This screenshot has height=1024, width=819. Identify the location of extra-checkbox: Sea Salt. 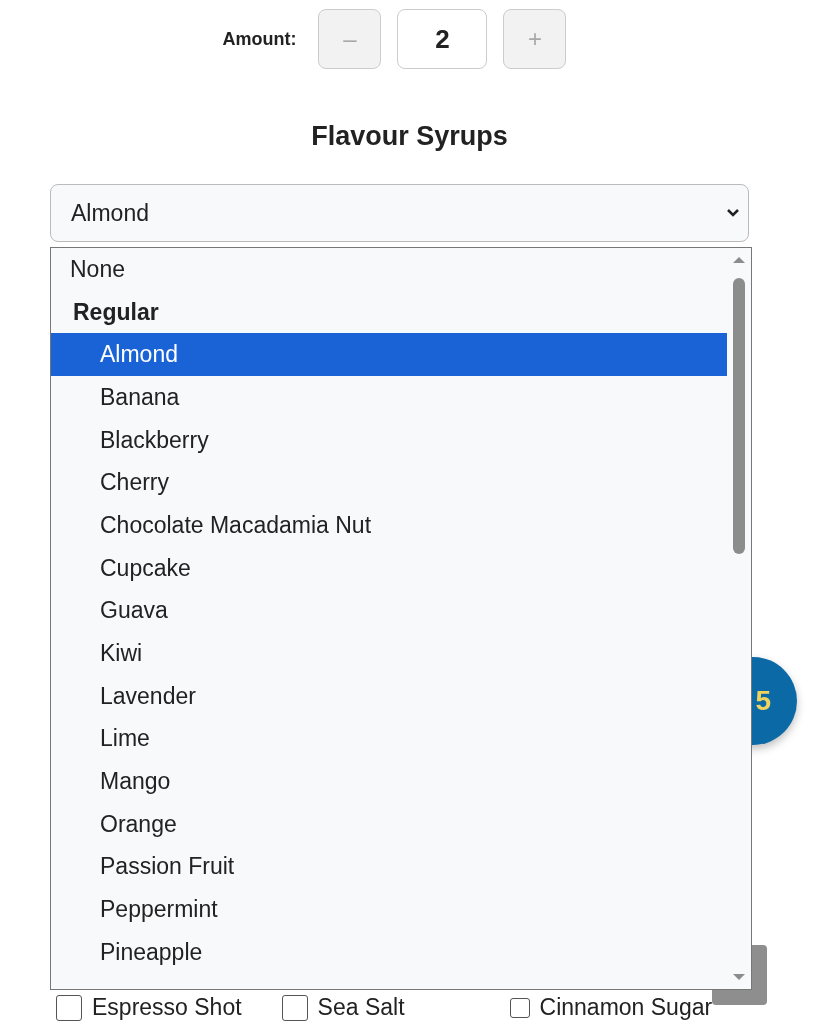
(343, 1007).